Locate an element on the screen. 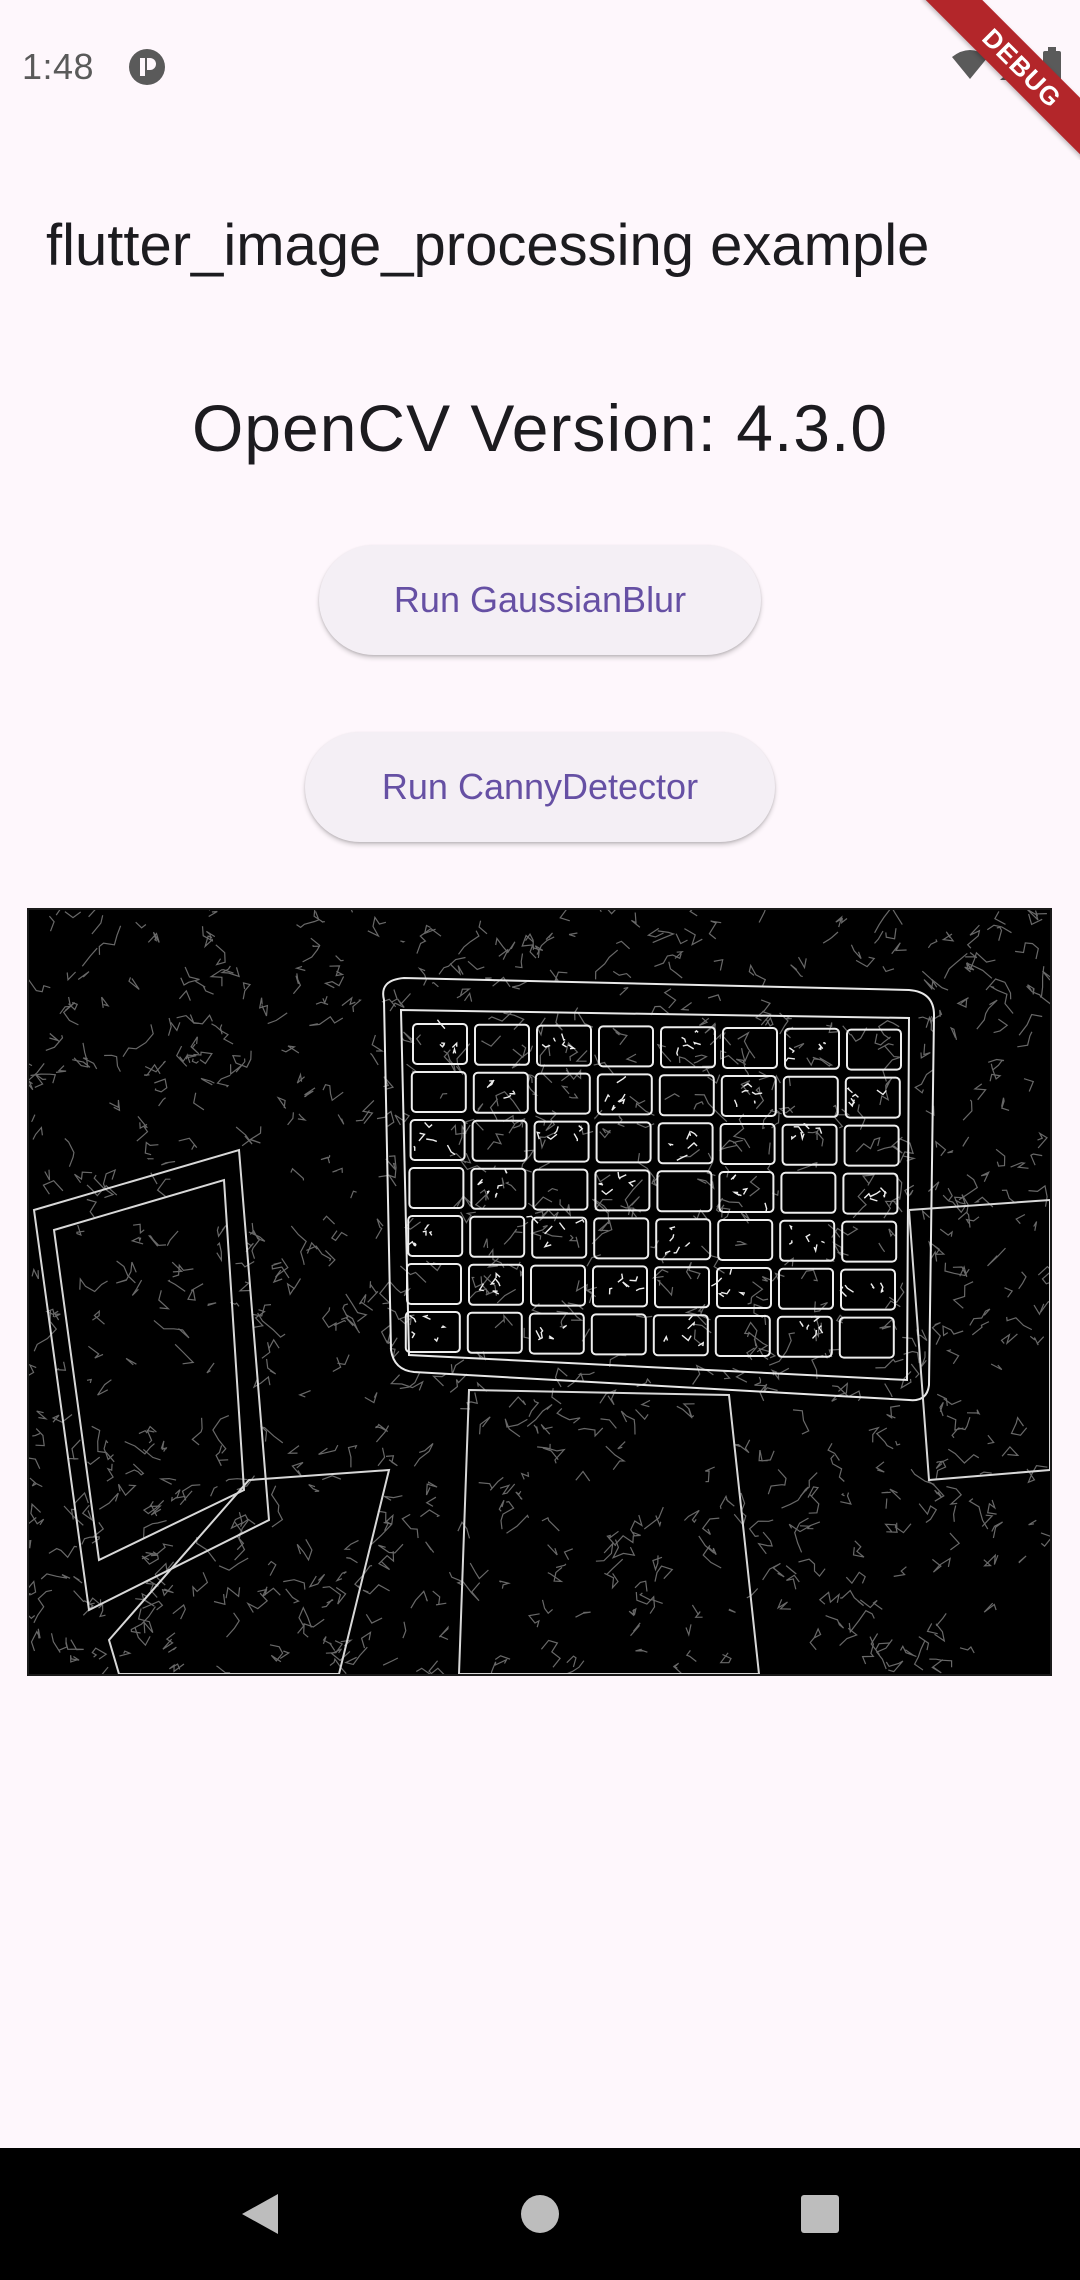 The height and width of the screenshot is (2280, 1080). wifi-icon is located at coordinates (970, 67).